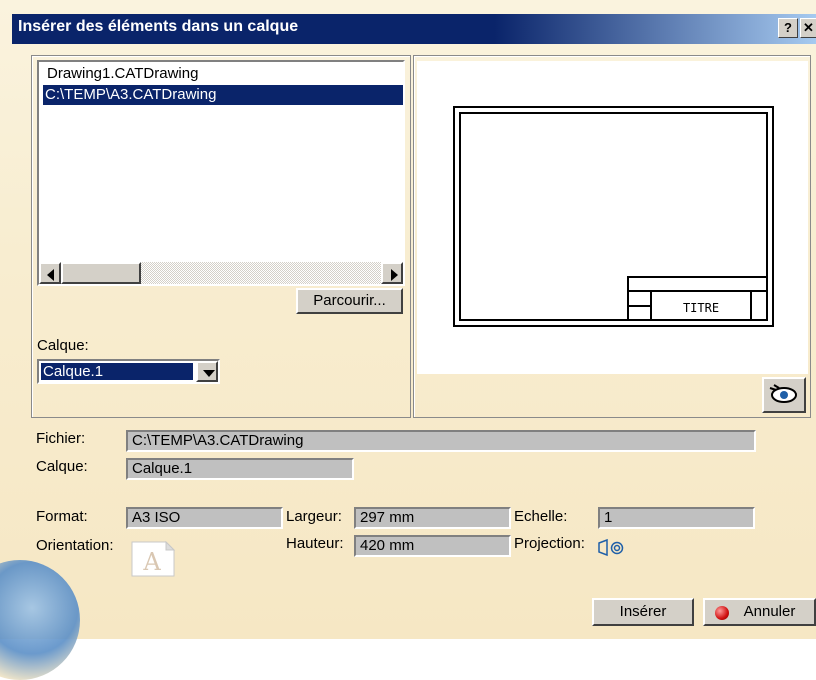 The width and height of the screenshot is (816, 680). I want to click on horizontal-scrollbar, so click(221, 273).